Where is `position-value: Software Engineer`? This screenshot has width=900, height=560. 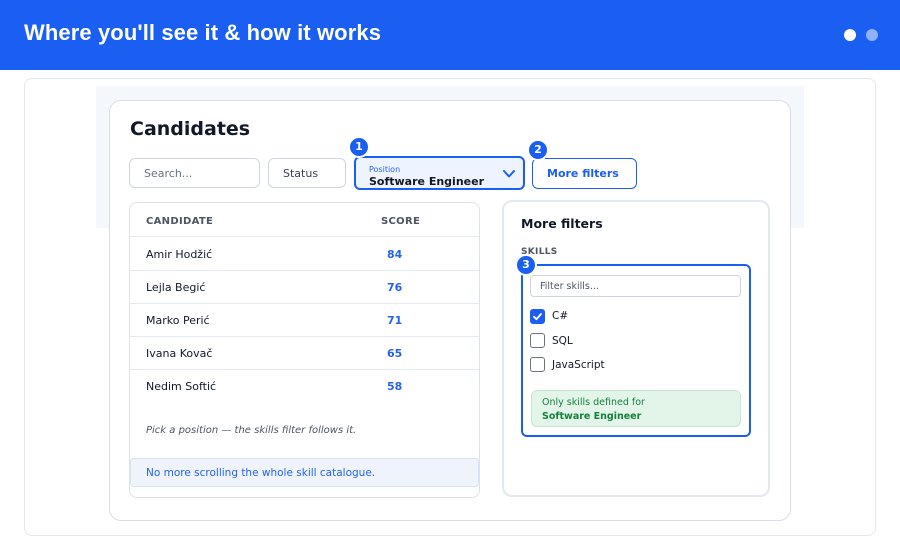
position-value: Software Engineer is located at coordinates (426, 181).